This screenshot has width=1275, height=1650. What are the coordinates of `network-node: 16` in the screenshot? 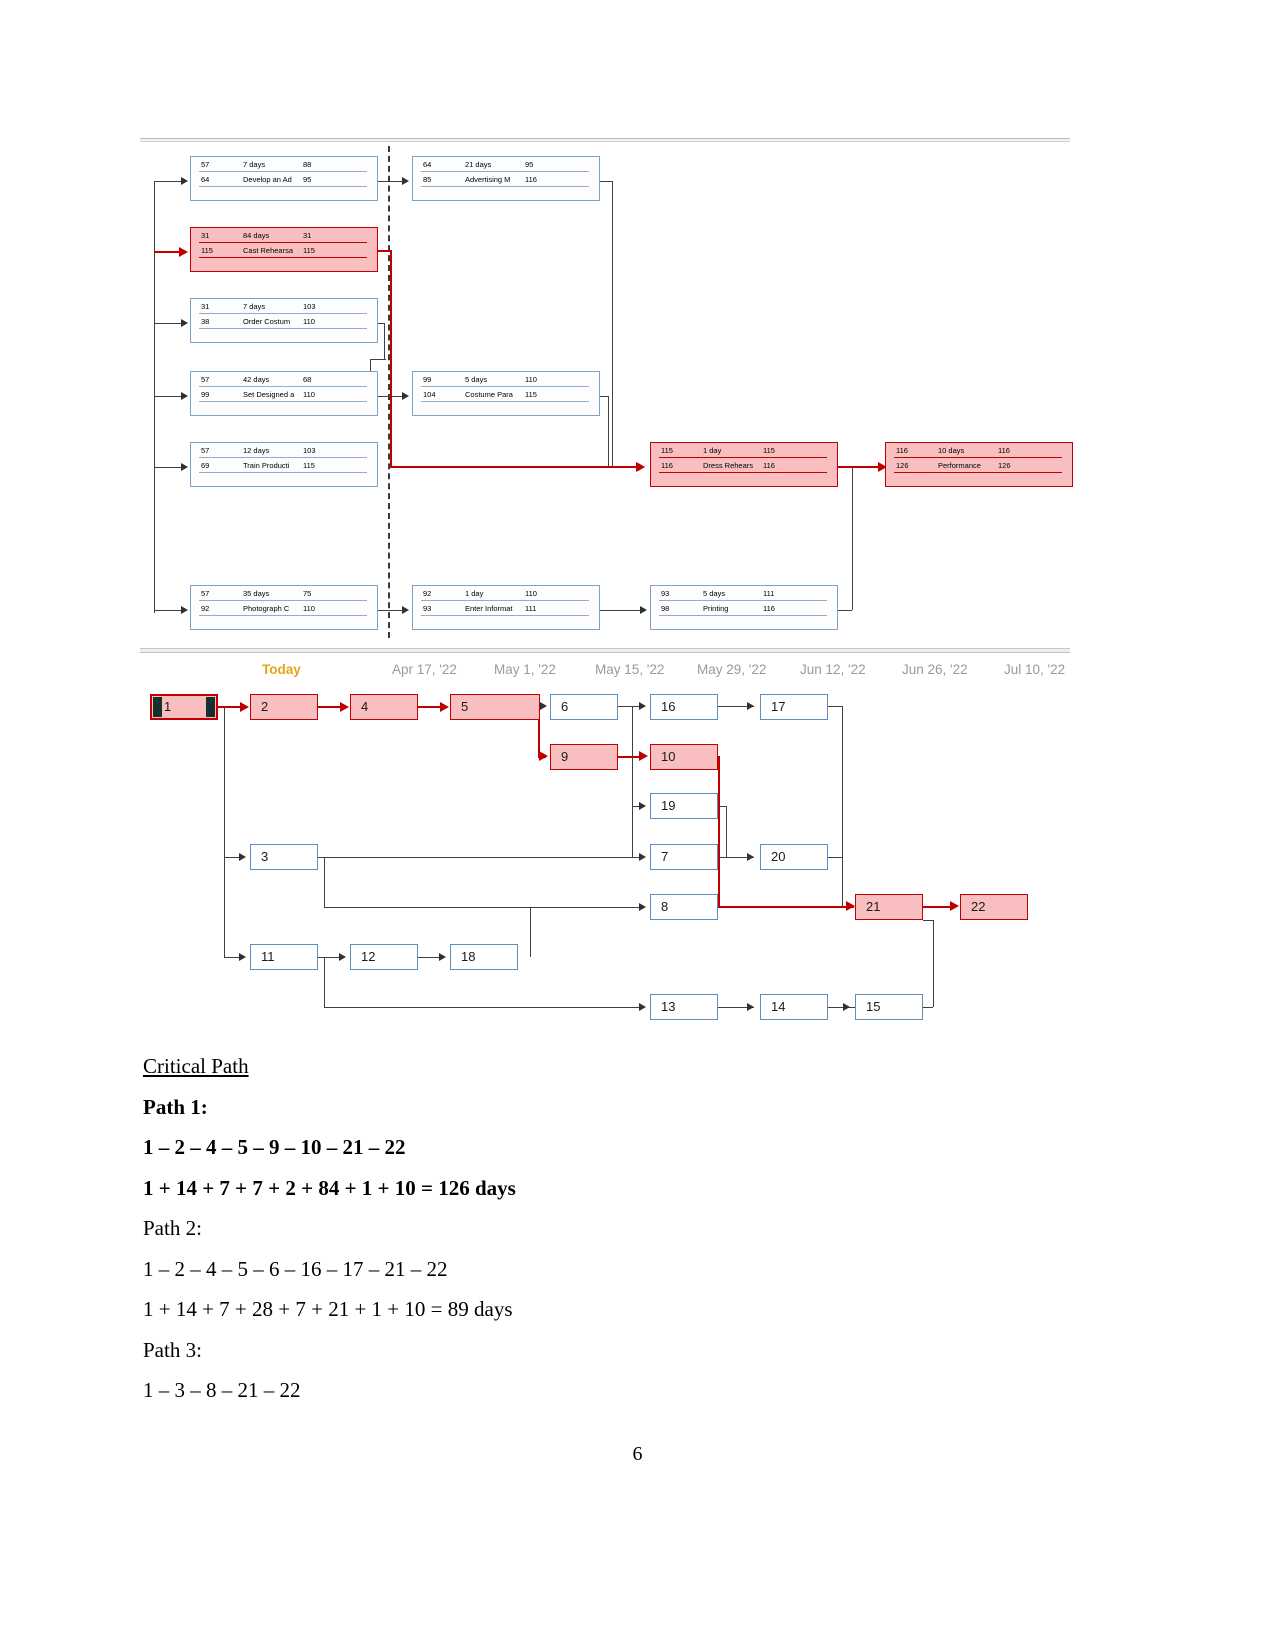 It's located at (684, 707).